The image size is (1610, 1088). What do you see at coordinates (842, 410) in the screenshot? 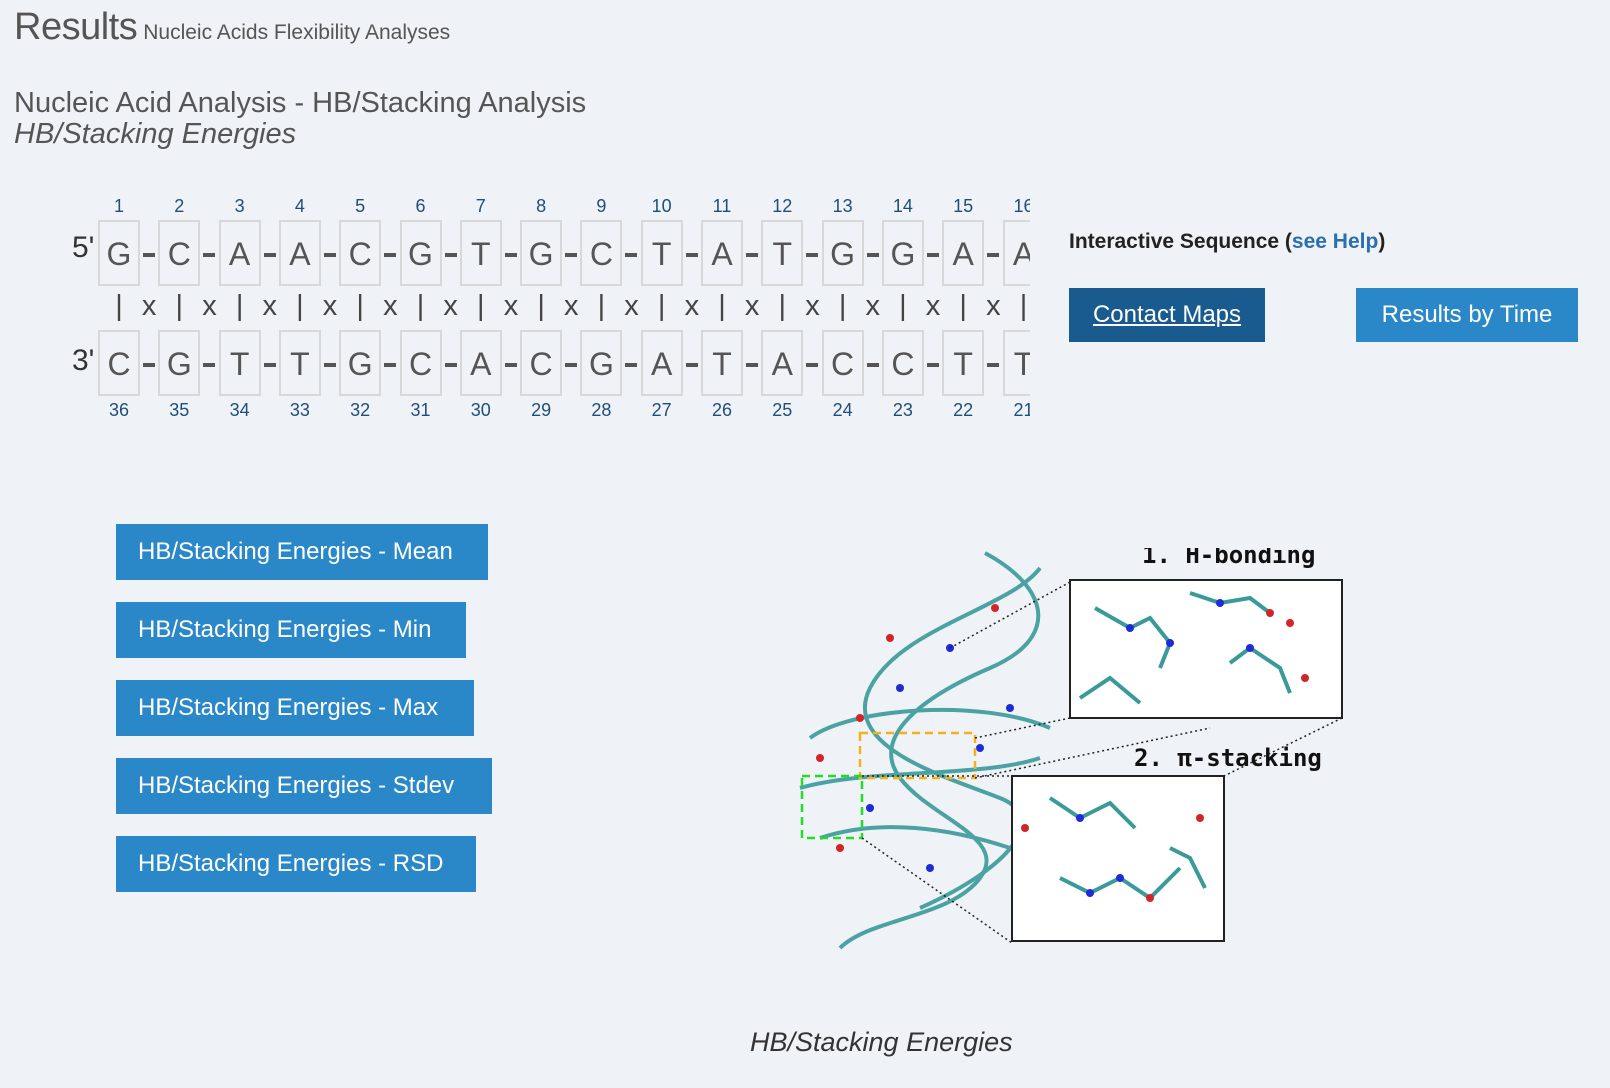
I see `base-number-bottom: 24` at bounding box center [842, 410].